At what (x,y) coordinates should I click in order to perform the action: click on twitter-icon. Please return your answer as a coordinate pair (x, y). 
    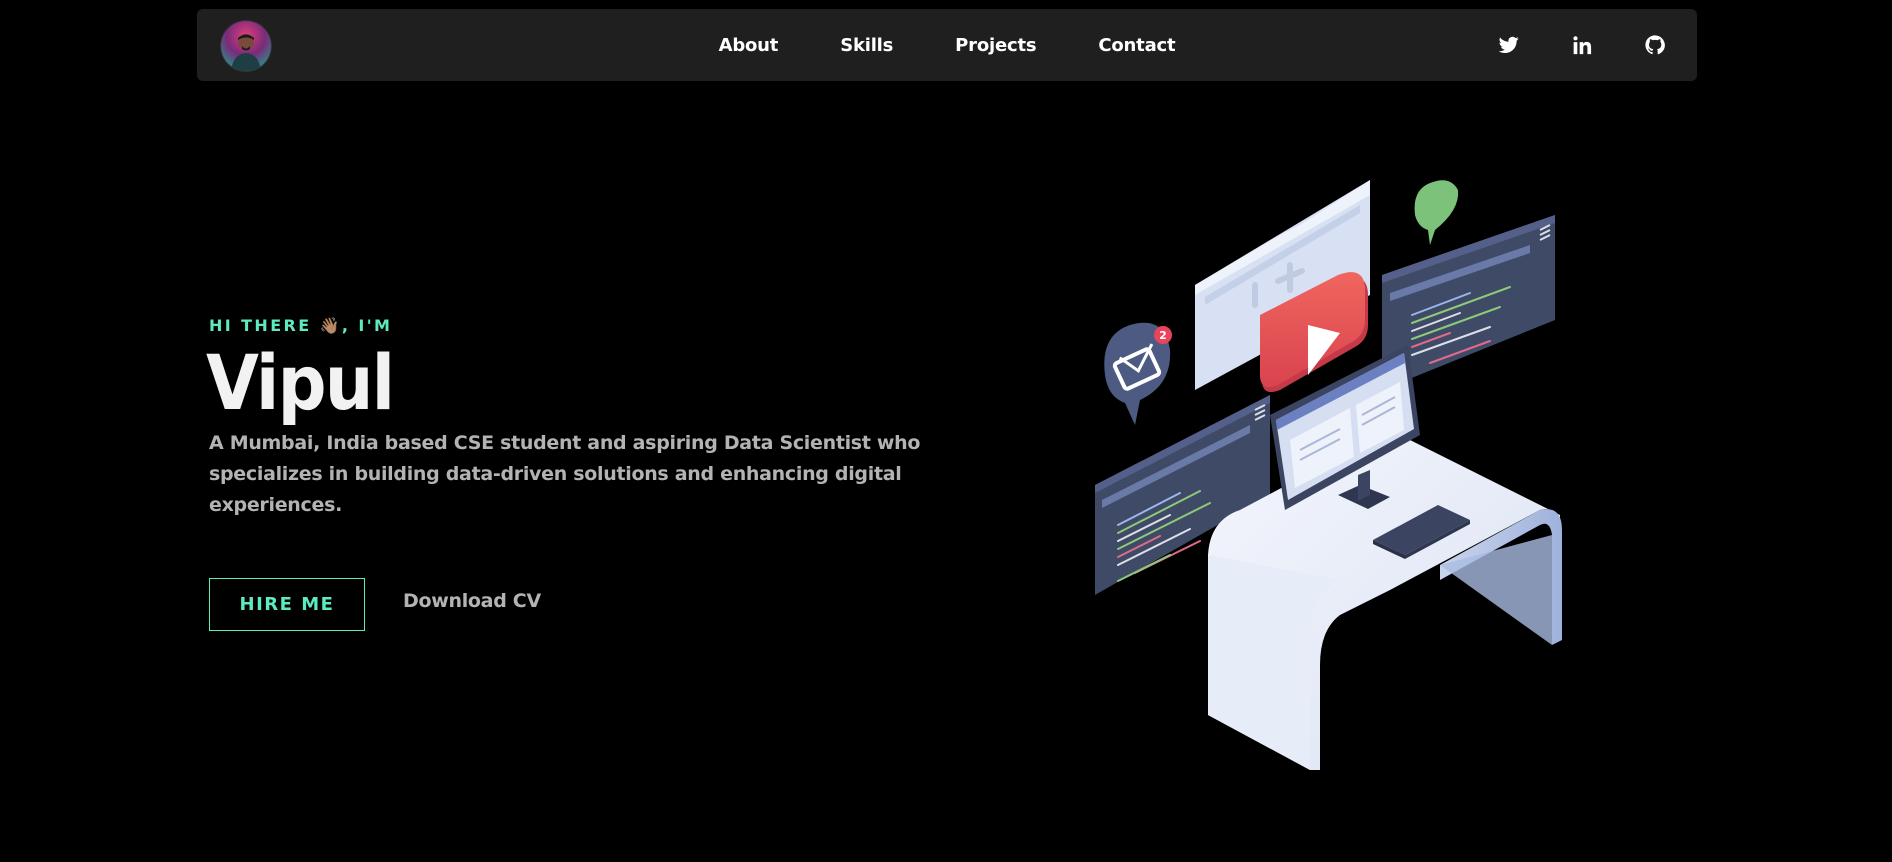
    Looking at the image, I should click on (1509, 45).